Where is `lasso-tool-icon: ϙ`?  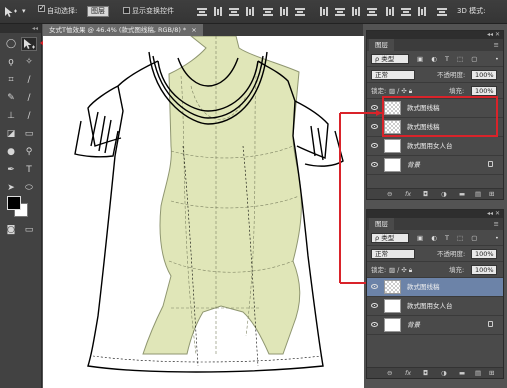
lasso-tool-icon: ϙ is located at coordinates (11, 62).